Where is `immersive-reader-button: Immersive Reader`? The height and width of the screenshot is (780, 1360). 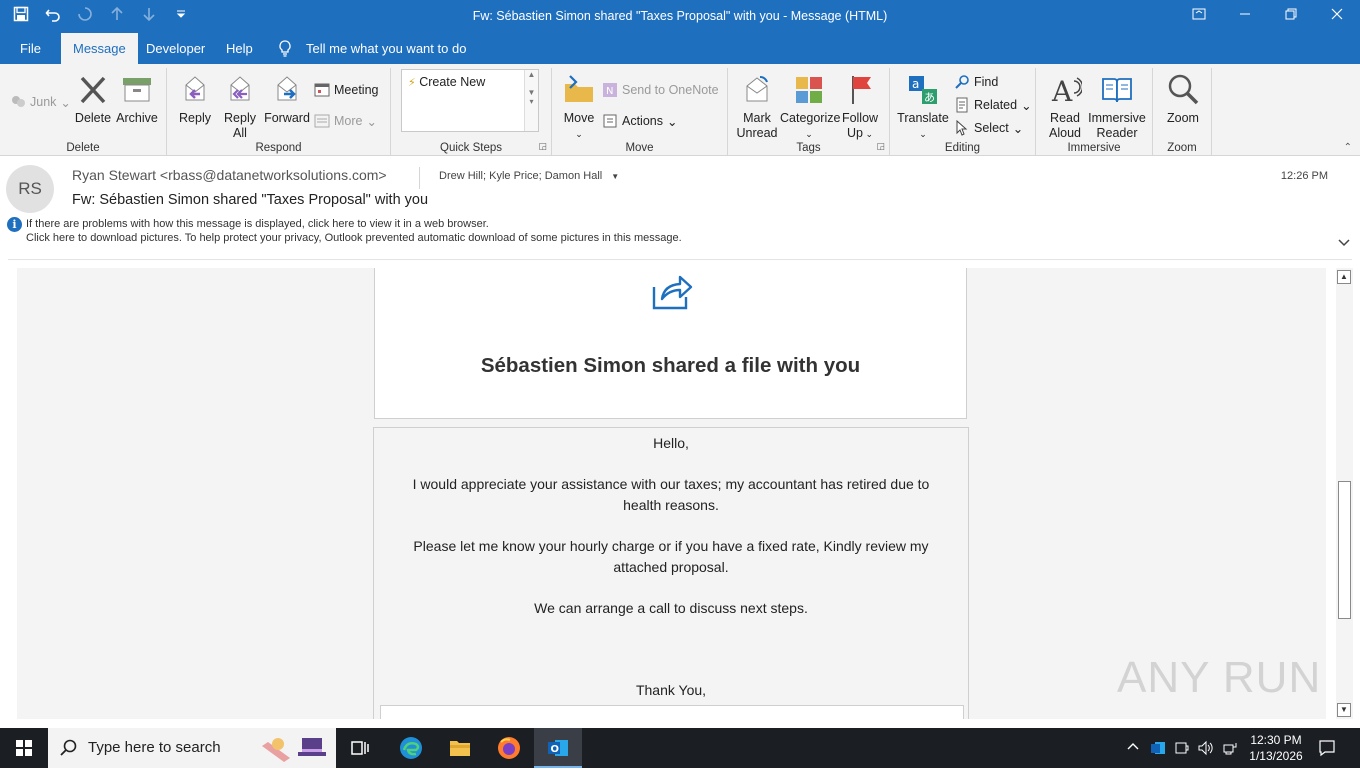 immersive-reader-button: Immersive Reader is located at coordinates (1117, 107).